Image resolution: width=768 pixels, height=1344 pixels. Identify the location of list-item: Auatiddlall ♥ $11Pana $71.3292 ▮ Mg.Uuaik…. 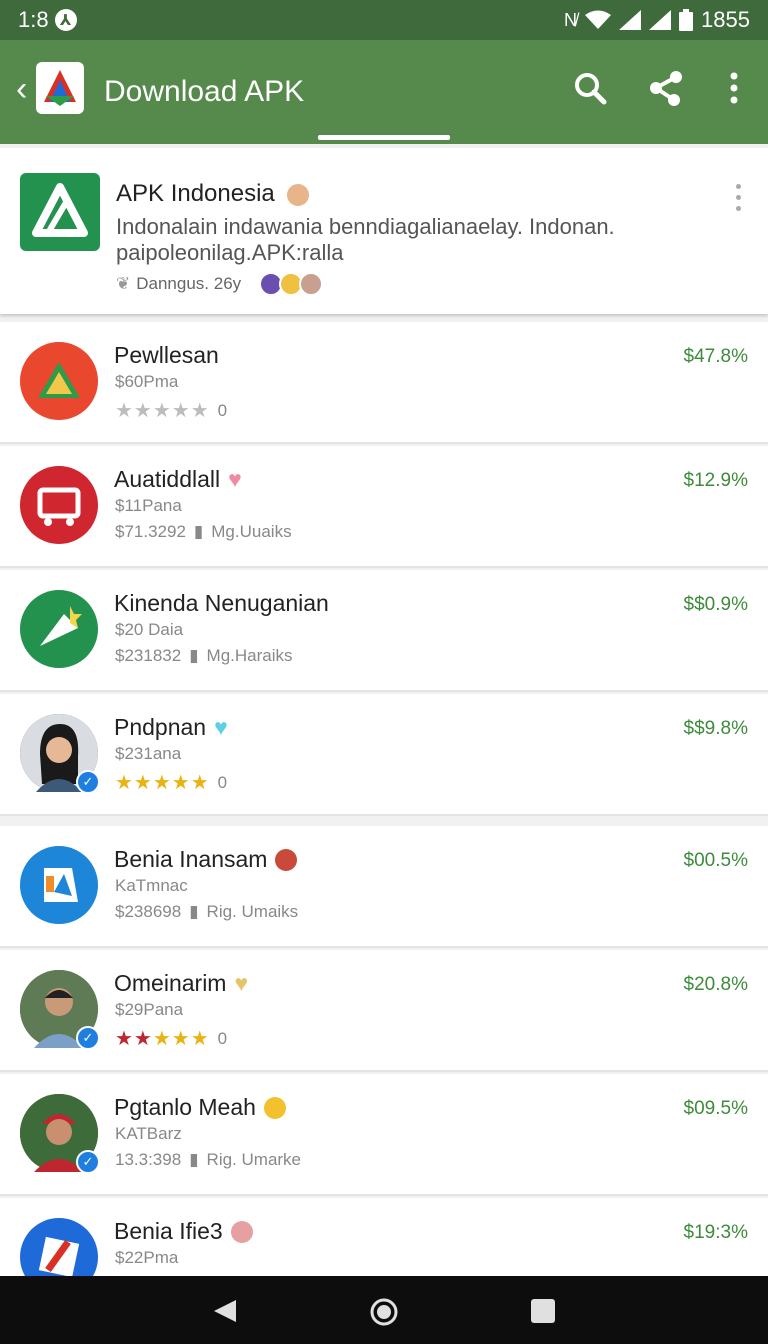
(384, 507).